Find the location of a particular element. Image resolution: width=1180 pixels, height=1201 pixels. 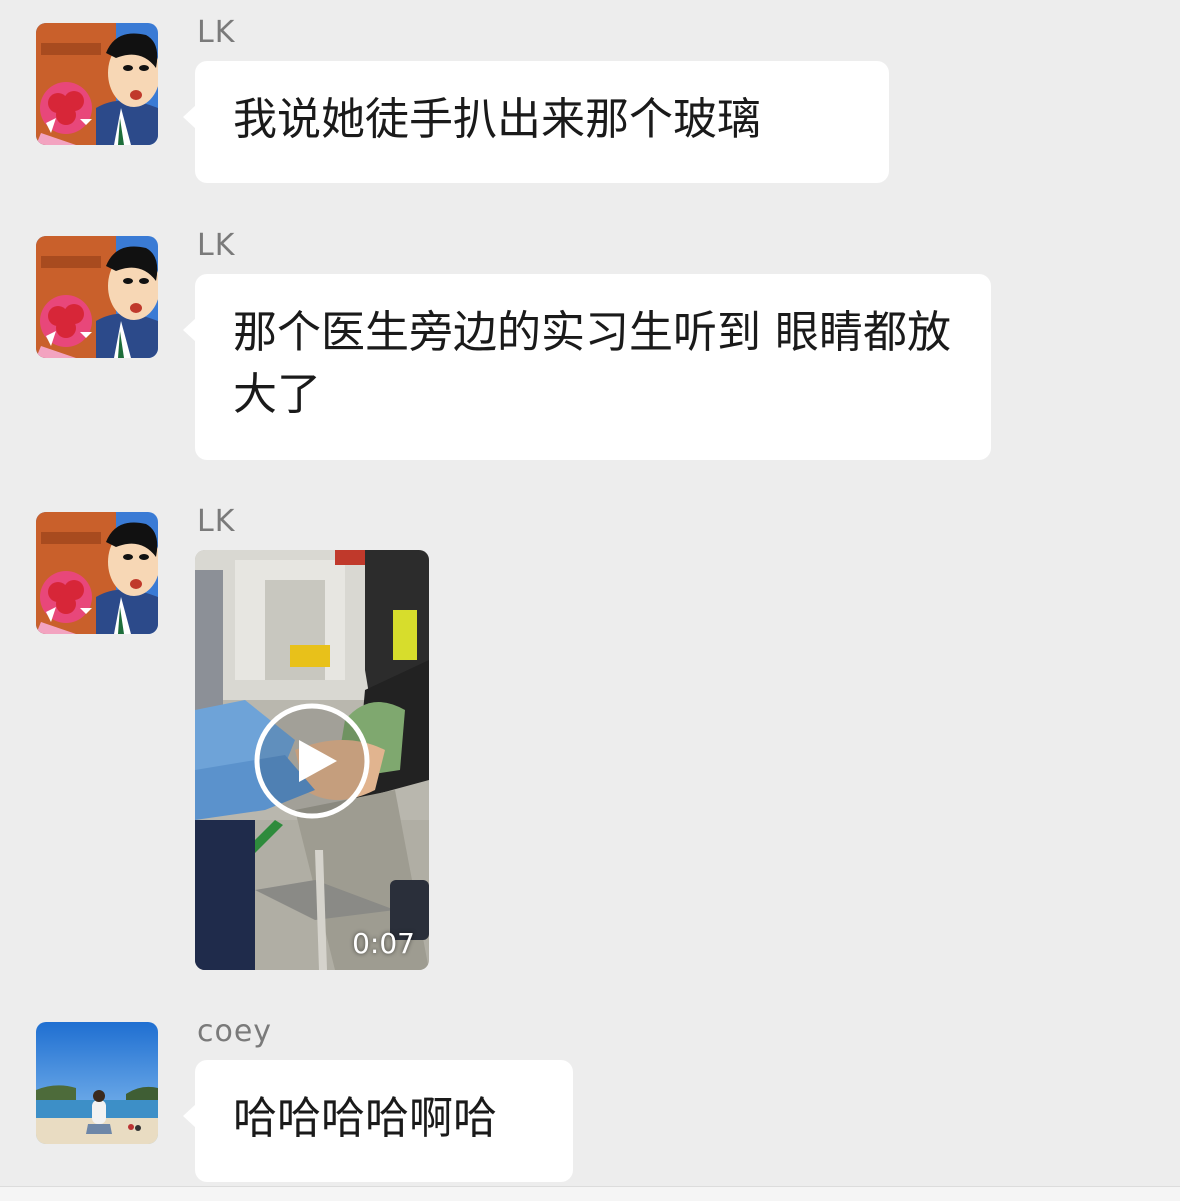

message-text: 哈哈哈哈啊哈 is located at coordinates (365, 1118).